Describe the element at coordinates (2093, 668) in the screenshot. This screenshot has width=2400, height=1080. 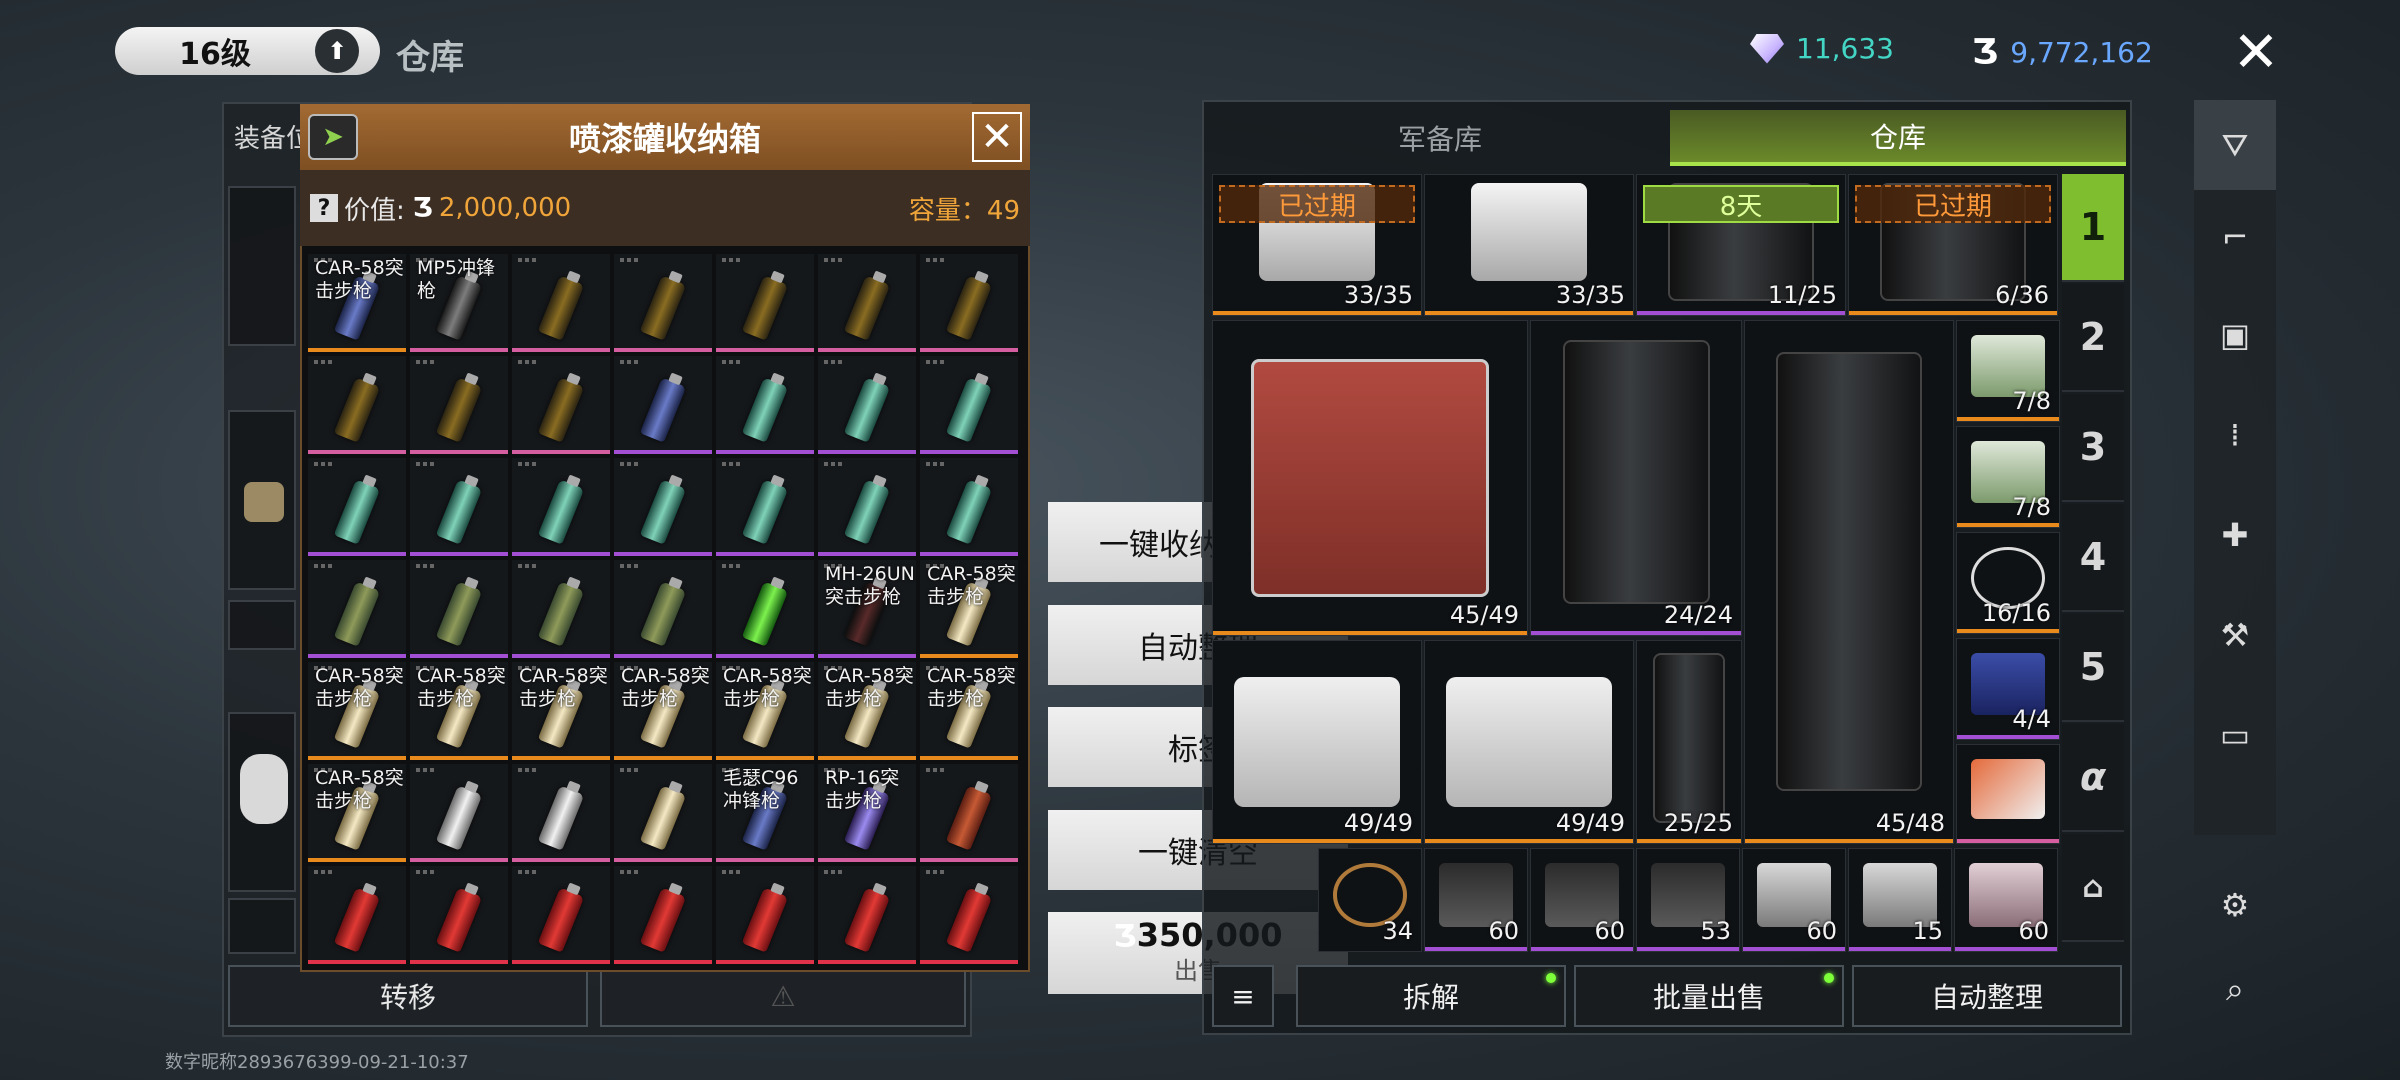
I see `warehouse-page-tab: 5` at that location.